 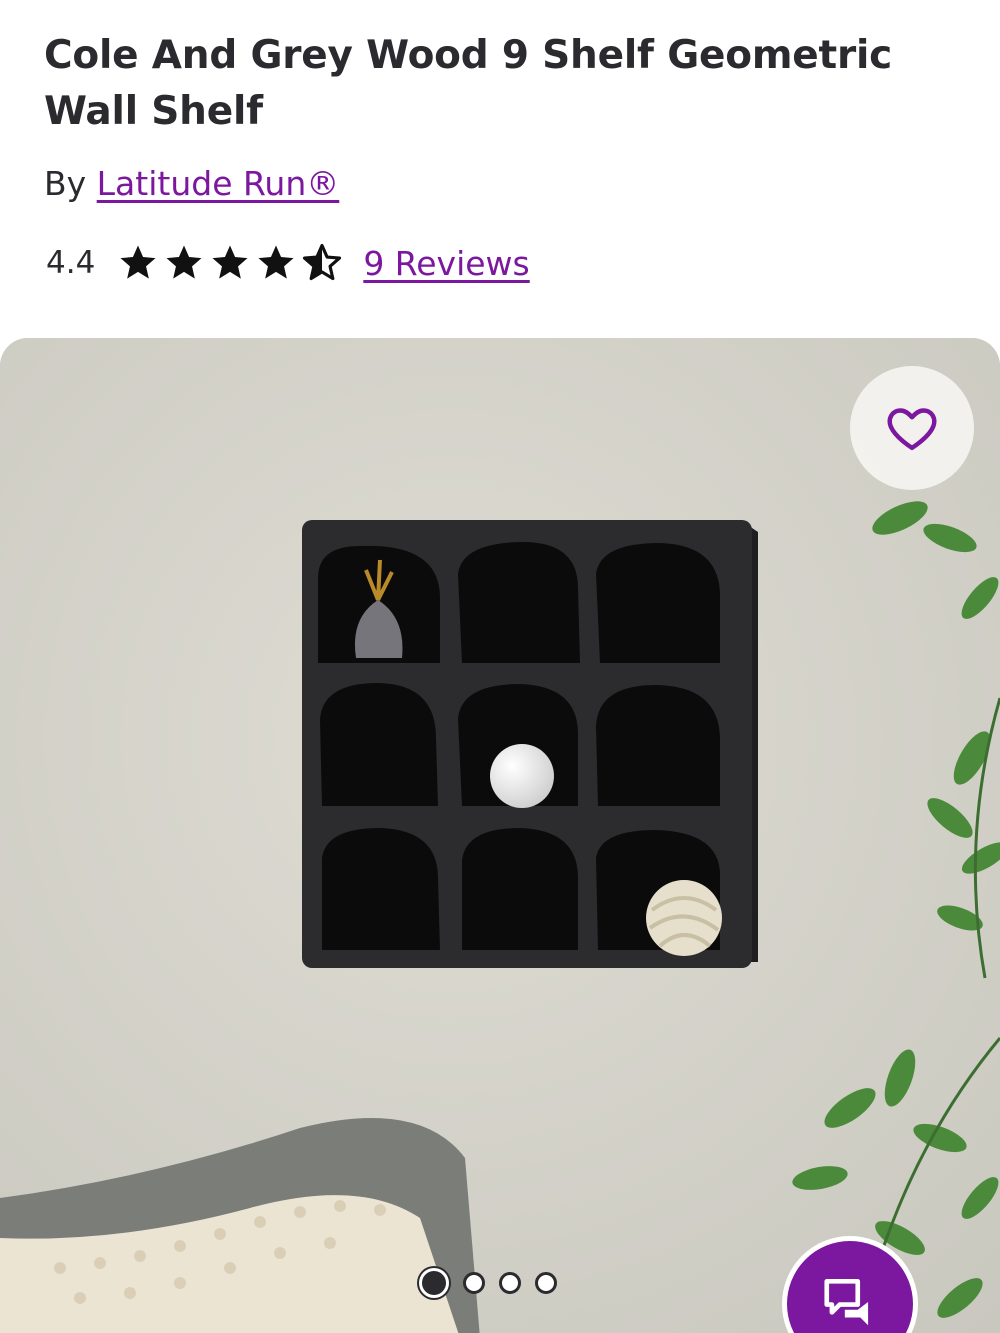 I want to click on chat-bubbles-icon, so click(x=846, y=1302).